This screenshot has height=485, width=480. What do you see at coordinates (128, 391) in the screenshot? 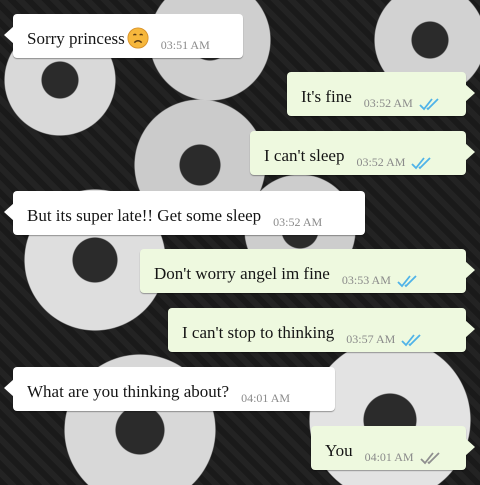
I see `message-text: What are you thinking about?` at bounding box center [128, 391].